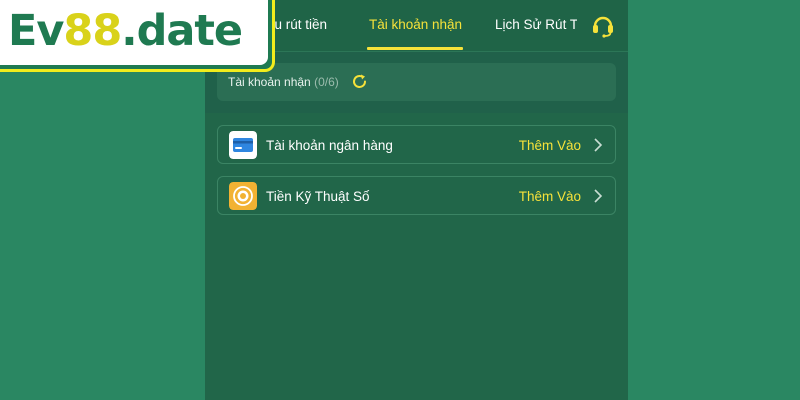  I want to click on receiving-accounts-label: Tài khoản nhận (0/6), so click(283, 82).